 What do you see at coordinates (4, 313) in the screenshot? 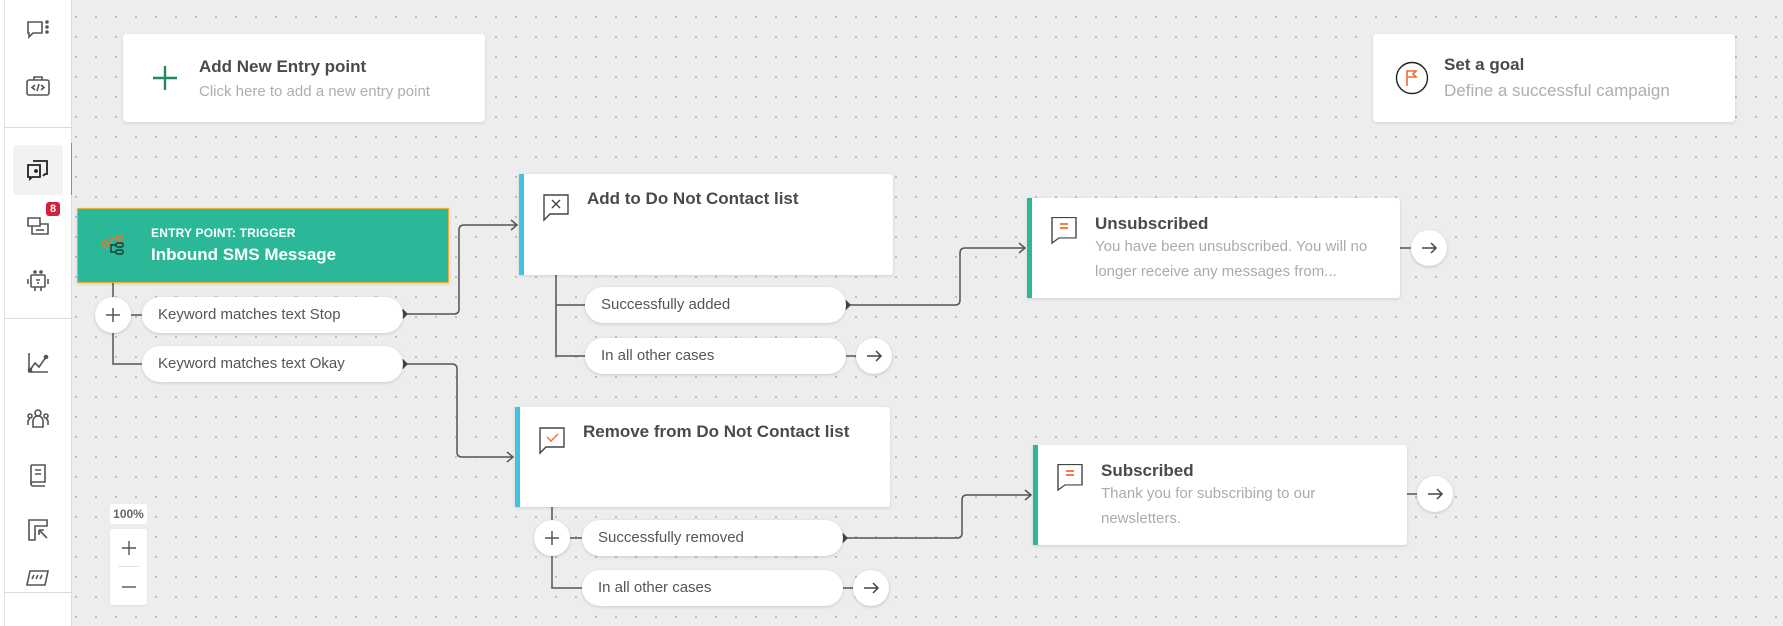
I see `sidebar-edge` at bounding box center [4, 313].